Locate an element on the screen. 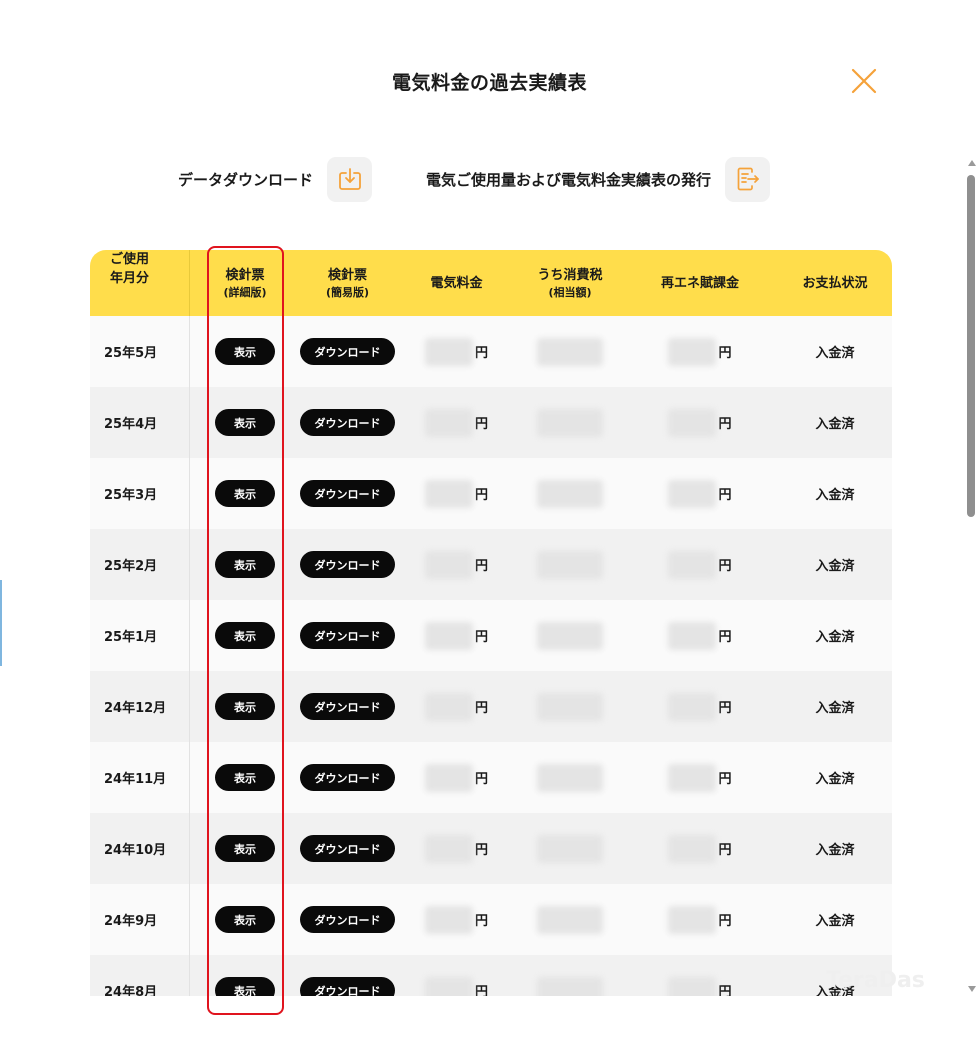 The width and height of the screenshot is (979, 1038). header-meter-detail-sub: (詳細版) is located at coordinates (245, 292).